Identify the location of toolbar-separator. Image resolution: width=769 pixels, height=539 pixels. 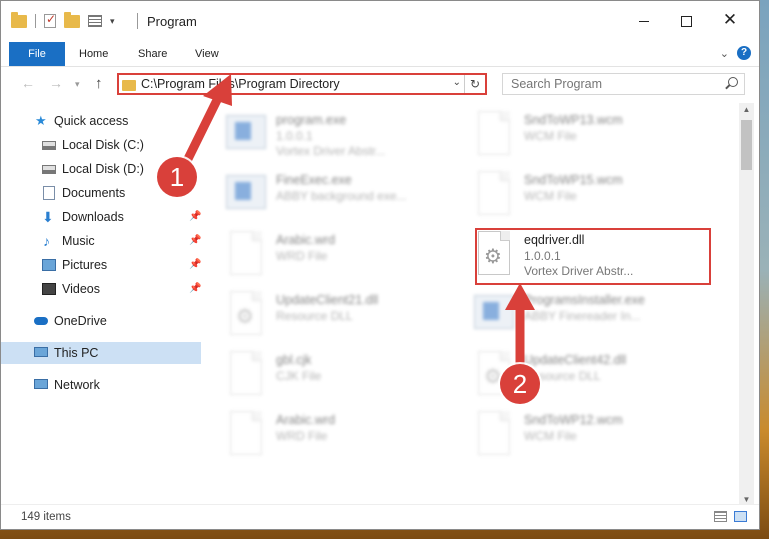
(35, 21).